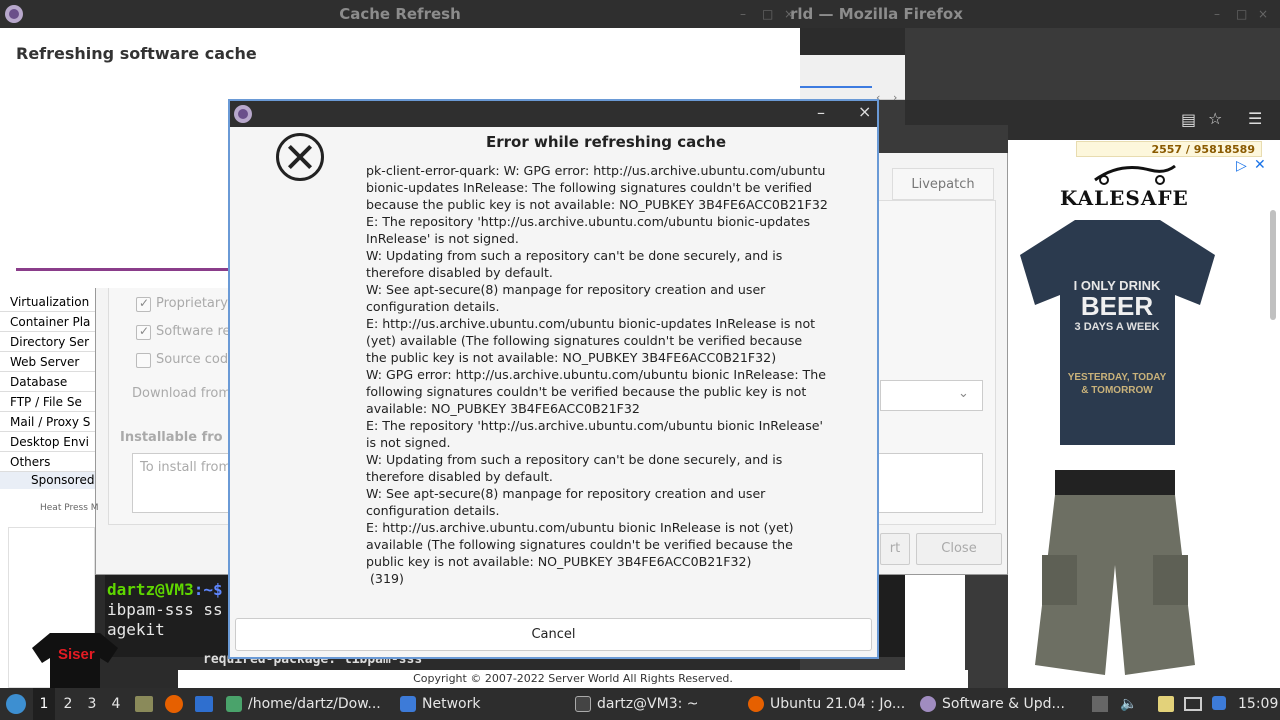 Image resolution: width=1280 pixels, height=720 pixels. What do you see at coordinates (864, 111) in the screenshot?
I see `dialog-close-icon: ×` at bounding box center [864, 111].